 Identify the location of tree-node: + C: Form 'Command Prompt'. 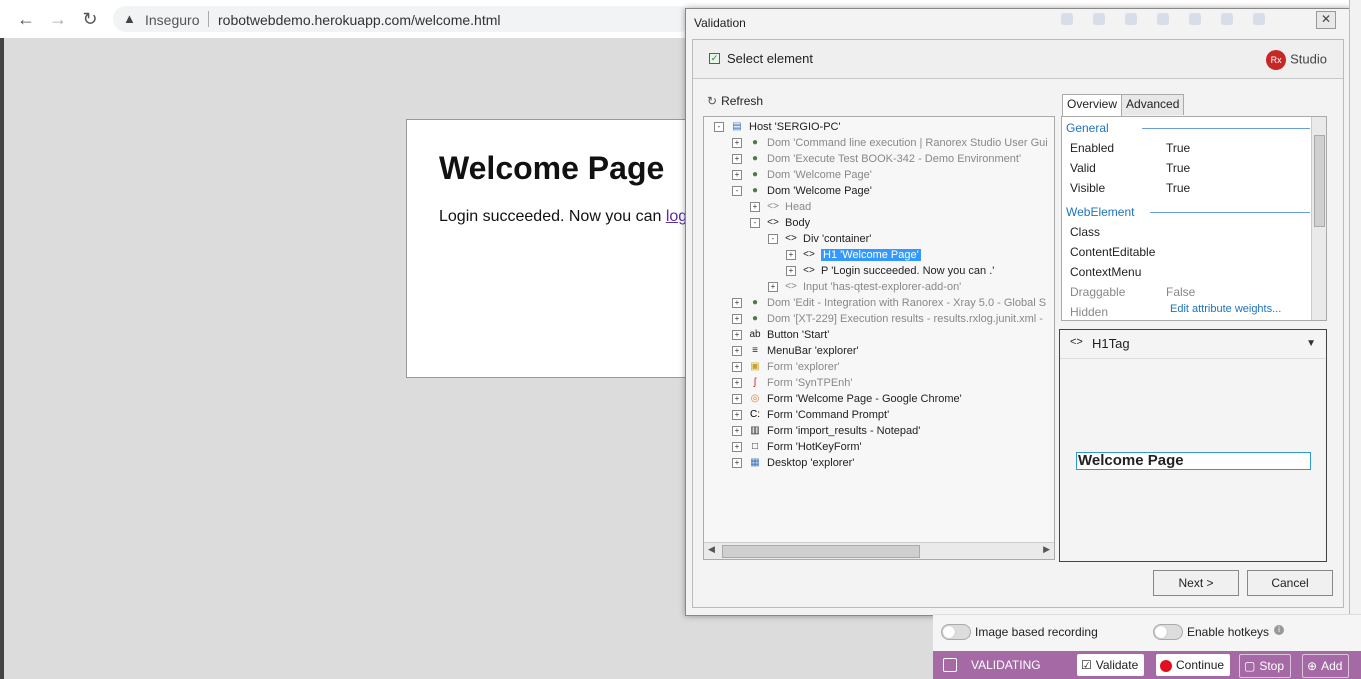
(810, 415).